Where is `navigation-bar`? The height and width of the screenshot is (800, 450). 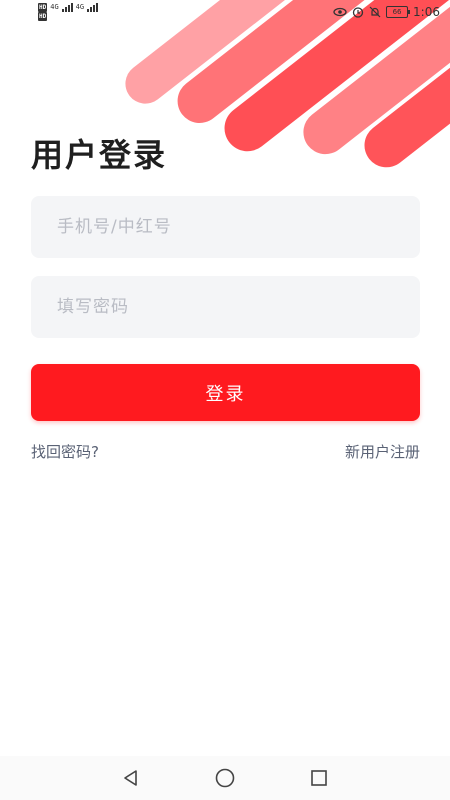 navigation-bar is located at coordinates (225, 778).